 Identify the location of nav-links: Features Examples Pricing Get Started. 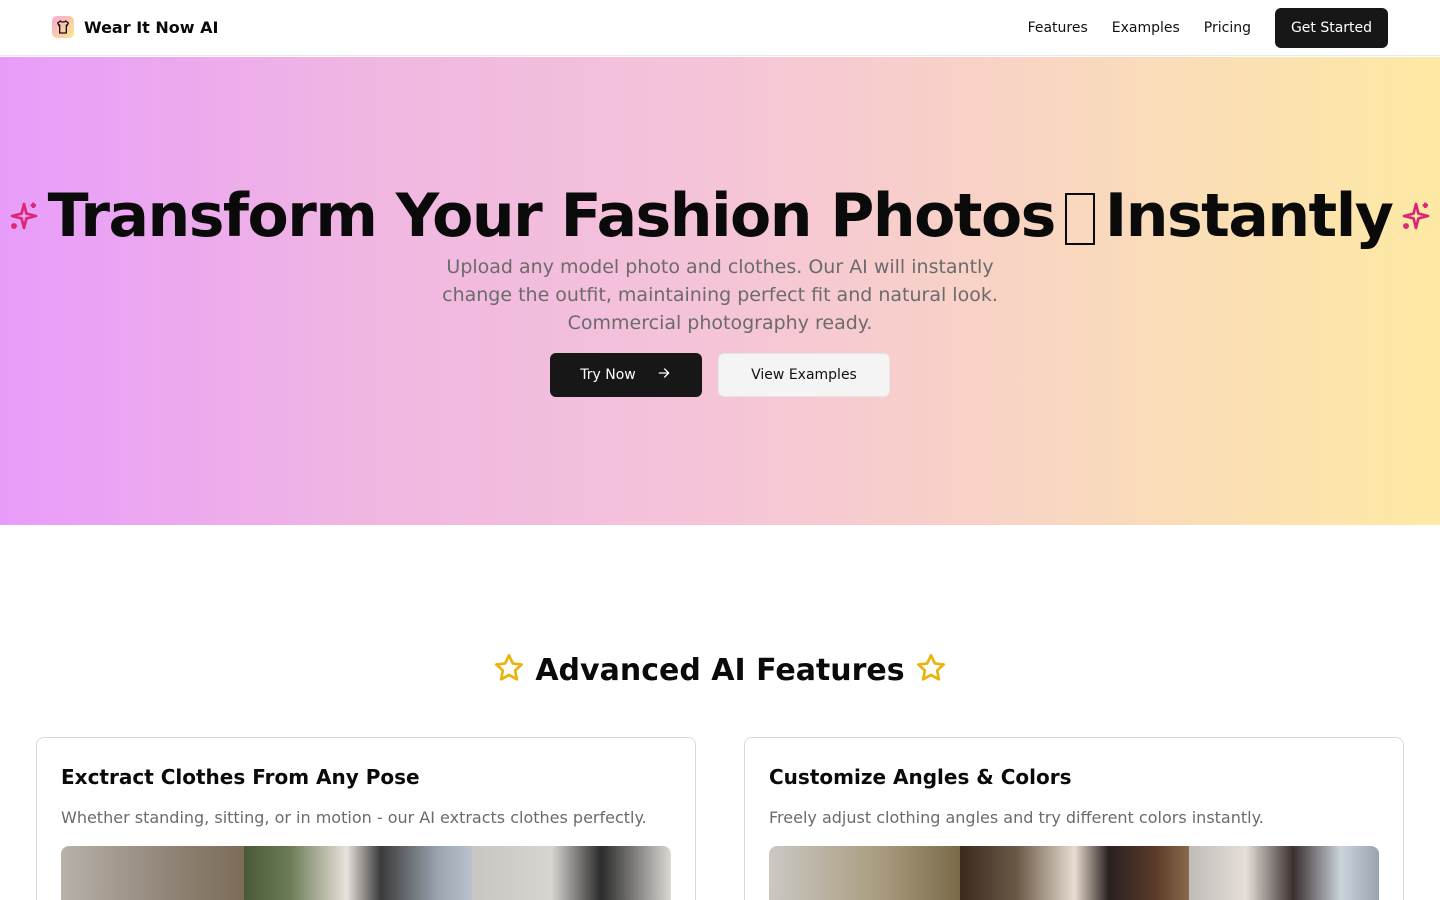
(1208, 28).